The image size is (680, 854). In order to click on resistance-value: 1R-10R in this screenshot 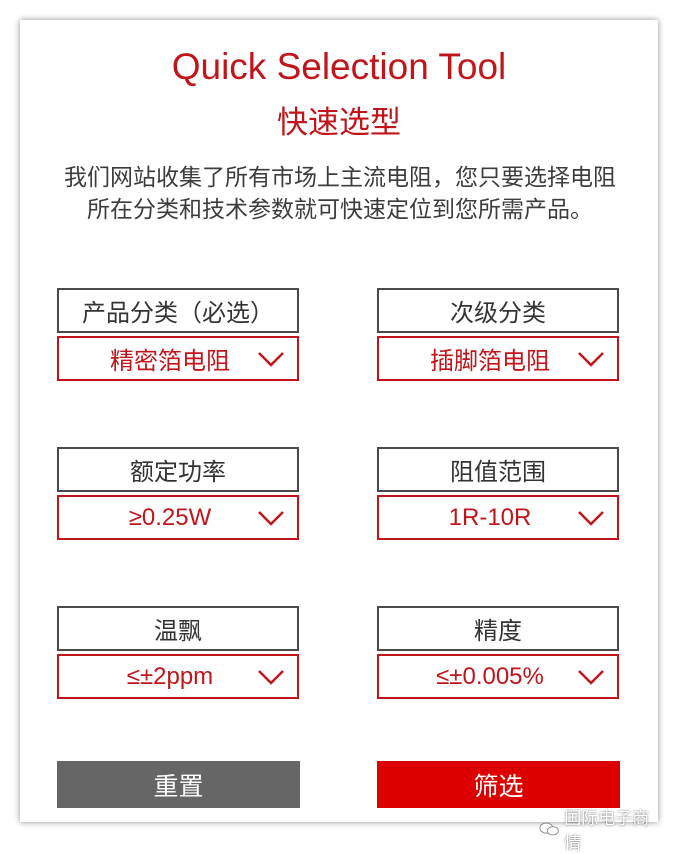, I will do `click(490, 517)`.